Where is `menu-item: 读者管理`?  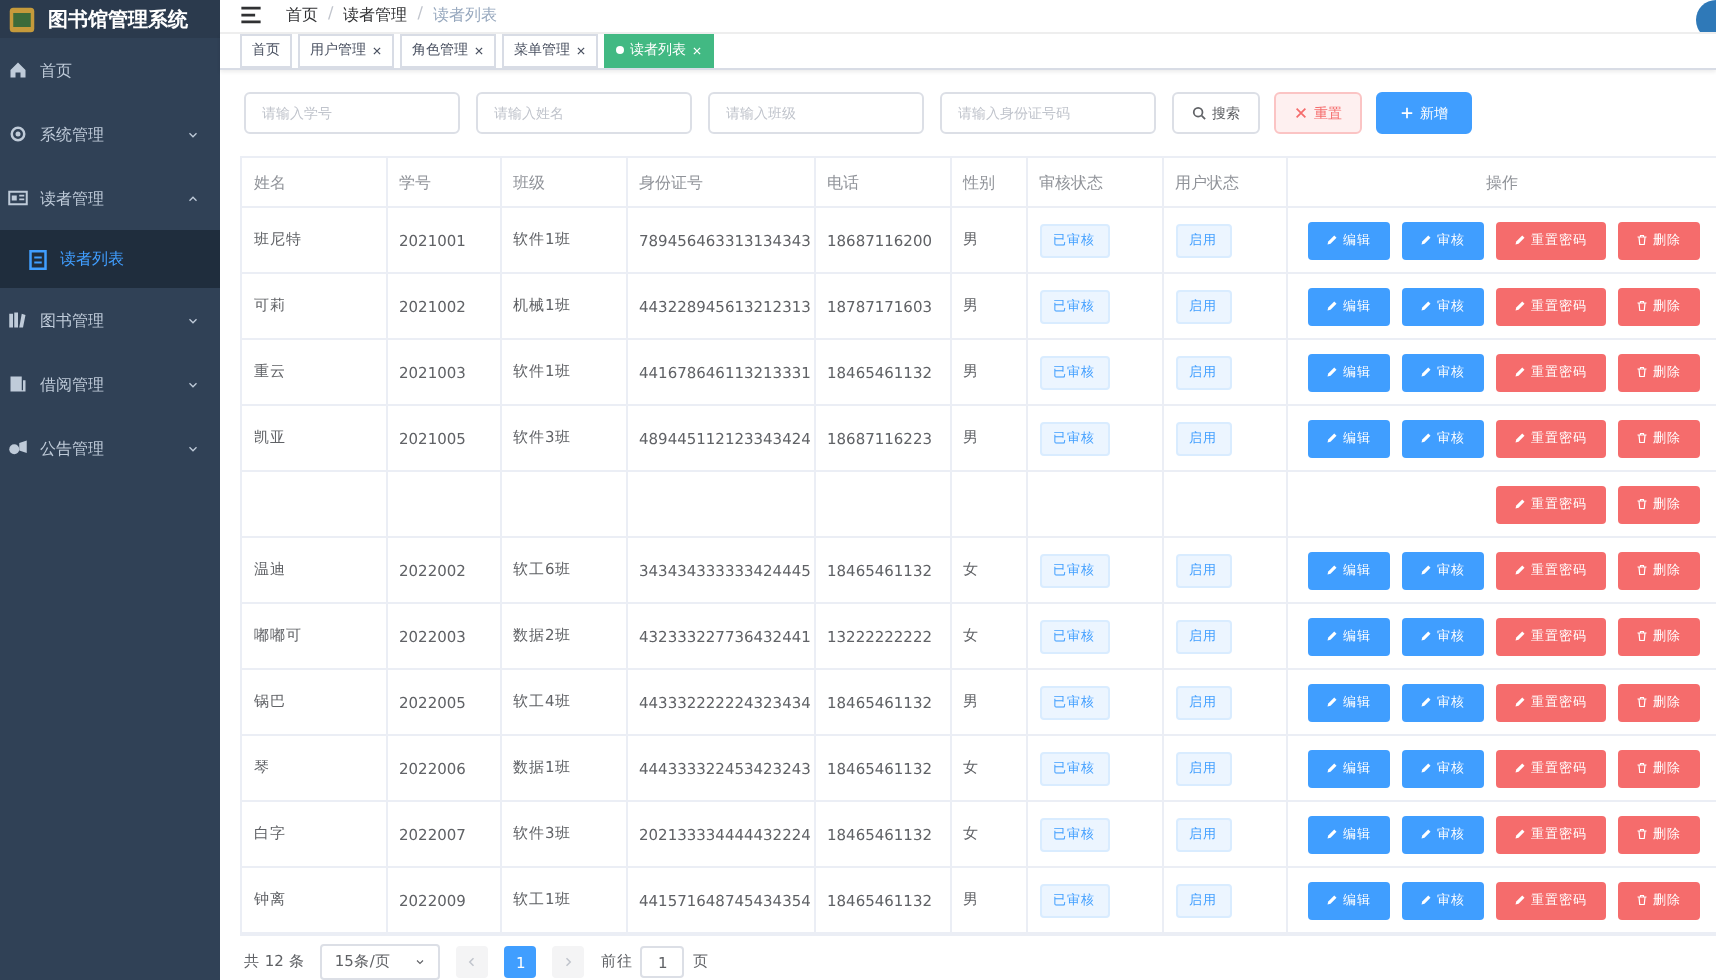 menu-item: 读者管理 is located at coordinates (110, 198).